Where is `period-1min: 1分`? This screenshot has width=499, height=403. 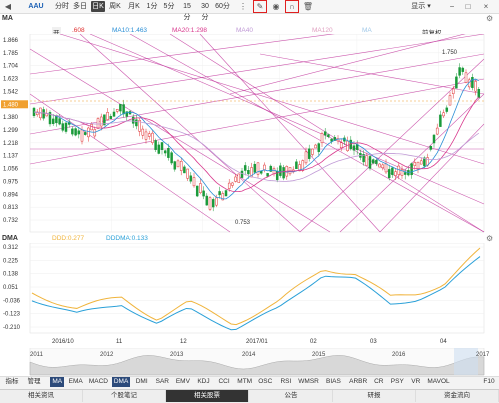 period-1min: 1分 is located at coordinates (152, 6).